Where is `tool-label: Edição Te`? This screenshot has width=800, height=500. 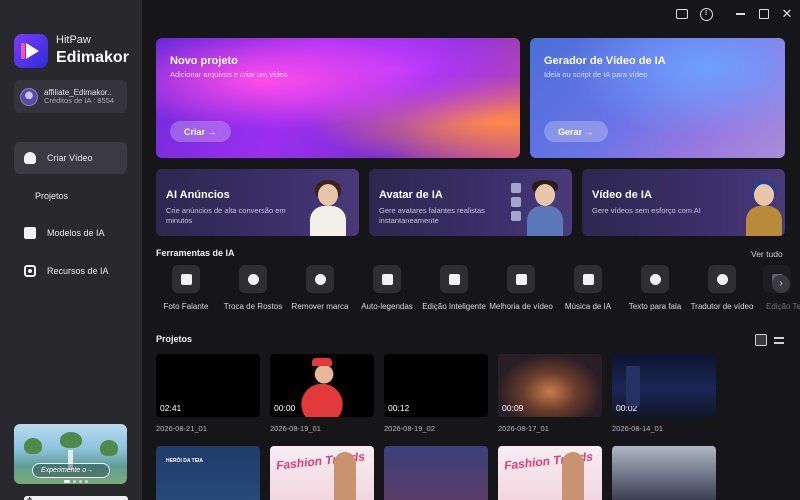
tool-label: Edição Te is located at coordinates (783, 306).